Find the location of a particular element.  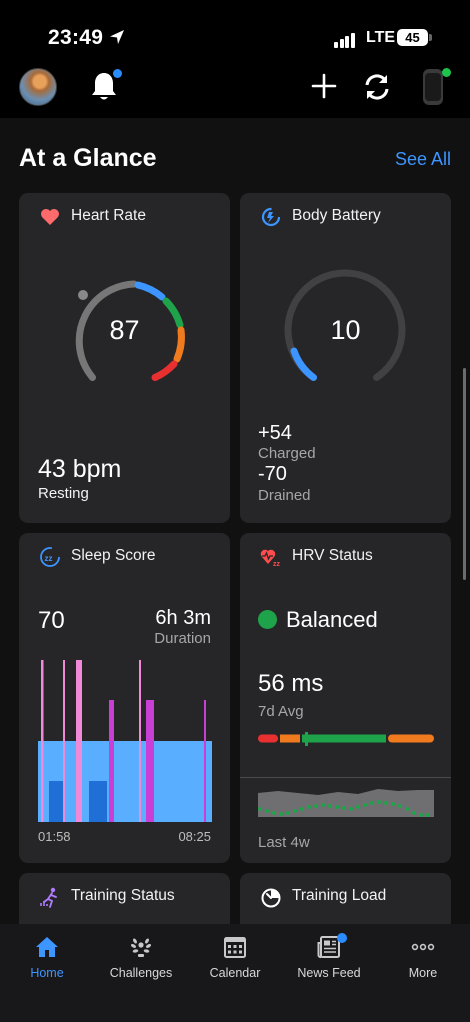

charged-label: Charged is located at coordinates (287, 453).